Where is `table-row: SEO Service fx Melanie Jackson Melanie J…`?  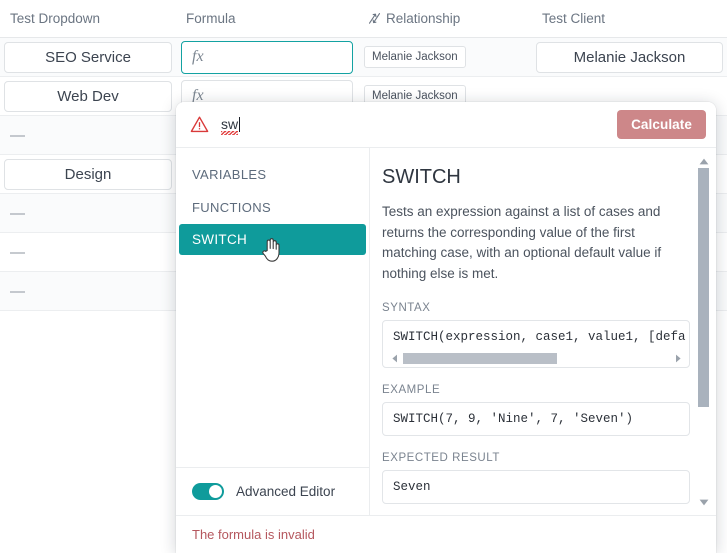 table-row: SEO Service fx Melanie Jackson Melanie J… is located at coordinates (363, 57).